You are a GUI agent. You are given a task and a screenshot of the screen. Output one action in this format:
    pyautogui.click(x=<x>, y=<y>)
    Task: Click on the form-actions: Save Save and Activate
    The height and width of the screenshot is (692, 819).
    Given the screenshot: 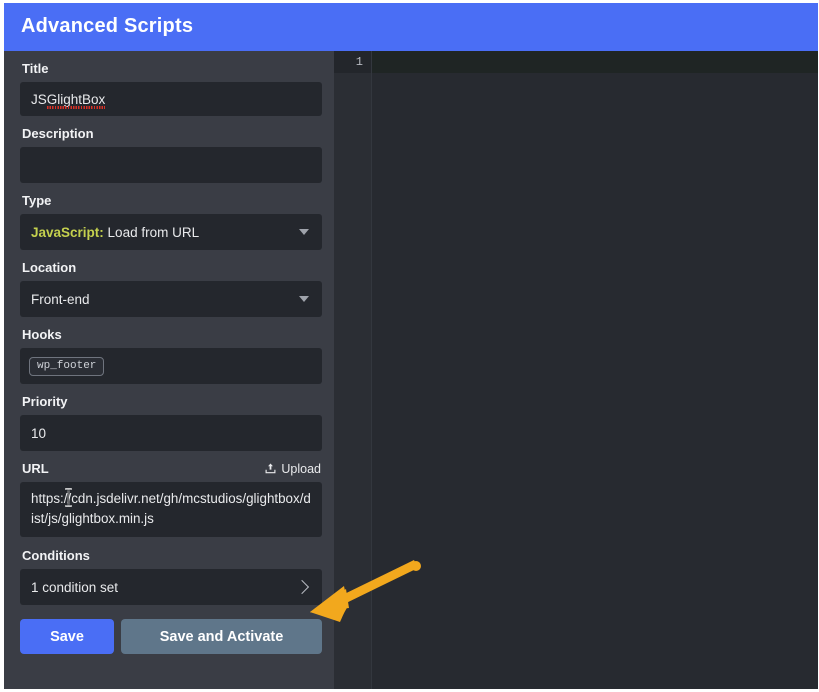 What is the action you would take?
    pyautogui.click(x=171, y=636)
    